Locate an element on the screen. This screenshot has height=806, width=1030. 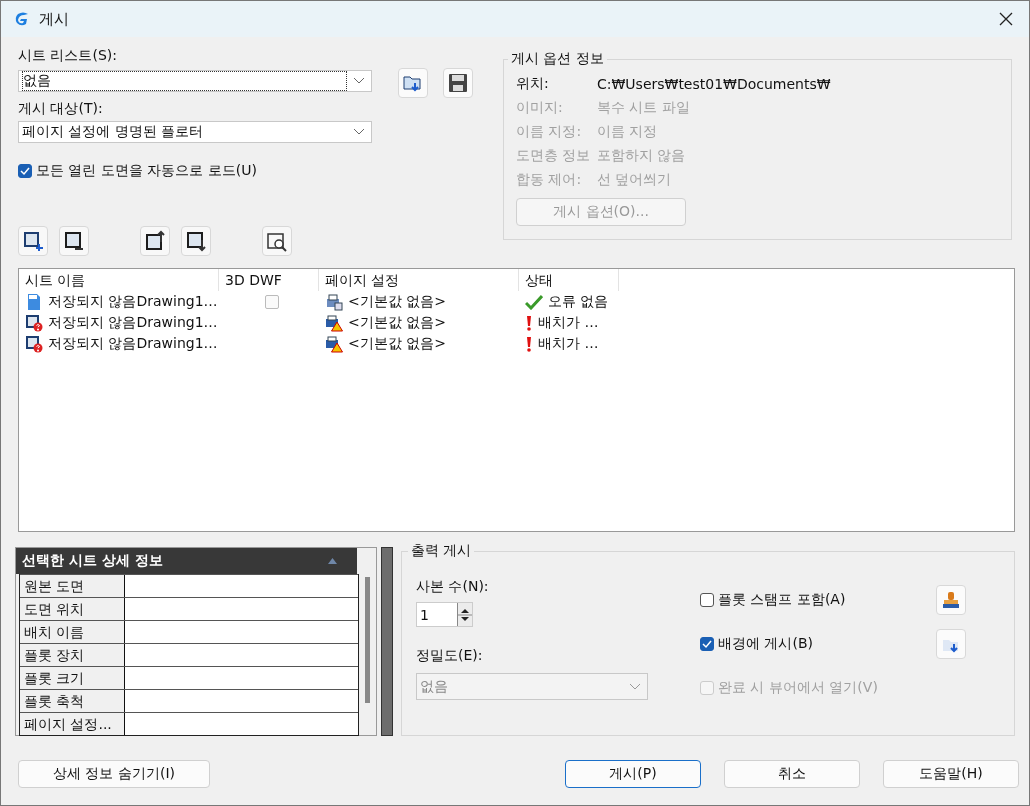
precision-label: 정밀도(E): is located at coordinates (450, 656).